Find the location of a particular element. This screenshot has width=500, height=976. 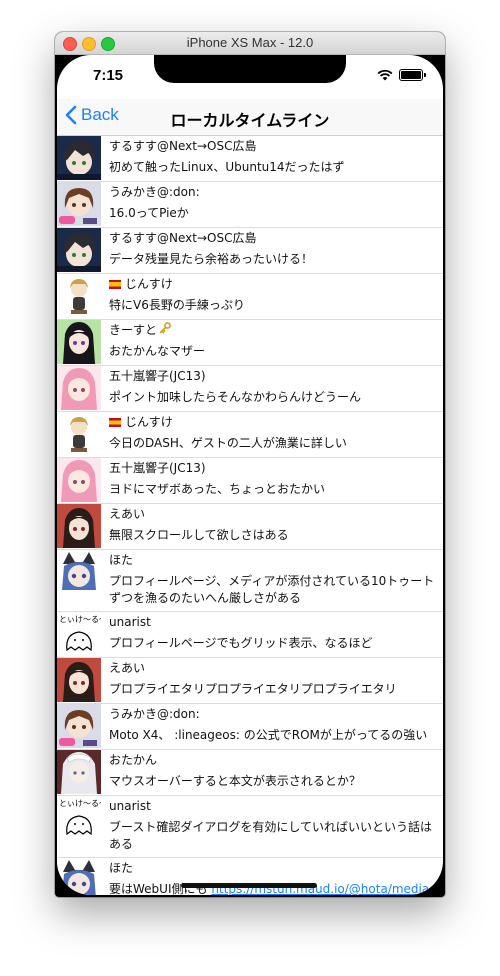

timeline-row: おたかん マウスオーバーすると本文が表示されるとか？ is located at coordinates (250, 773).